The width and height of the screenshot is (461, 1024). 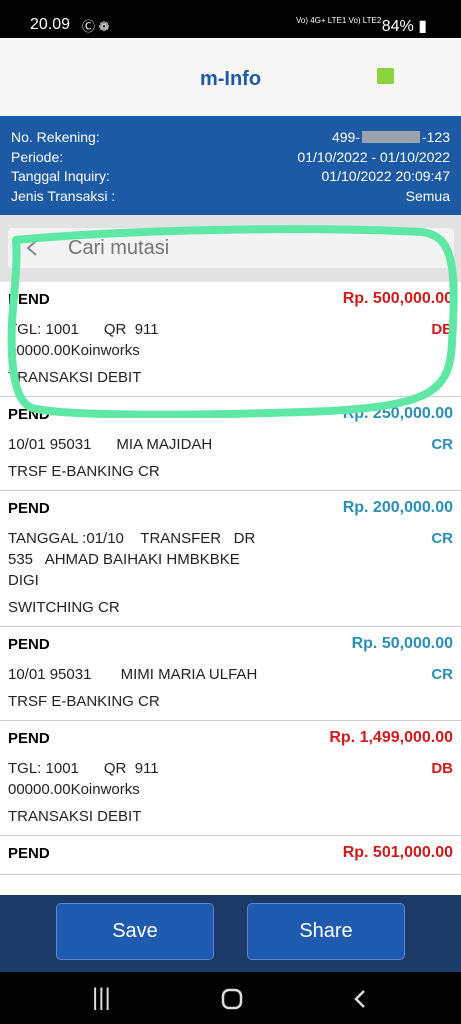 I want to click on status-square-icon, so click(x=385, y=76).